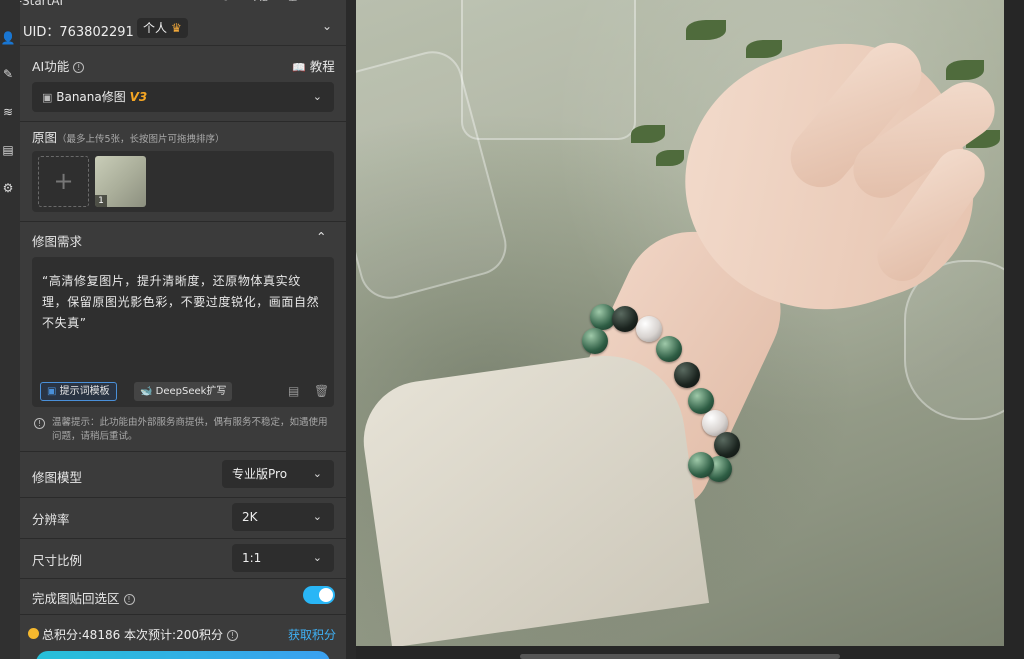  I want to click on model-select: 专业版Pro ⌄, so click(278, 474).